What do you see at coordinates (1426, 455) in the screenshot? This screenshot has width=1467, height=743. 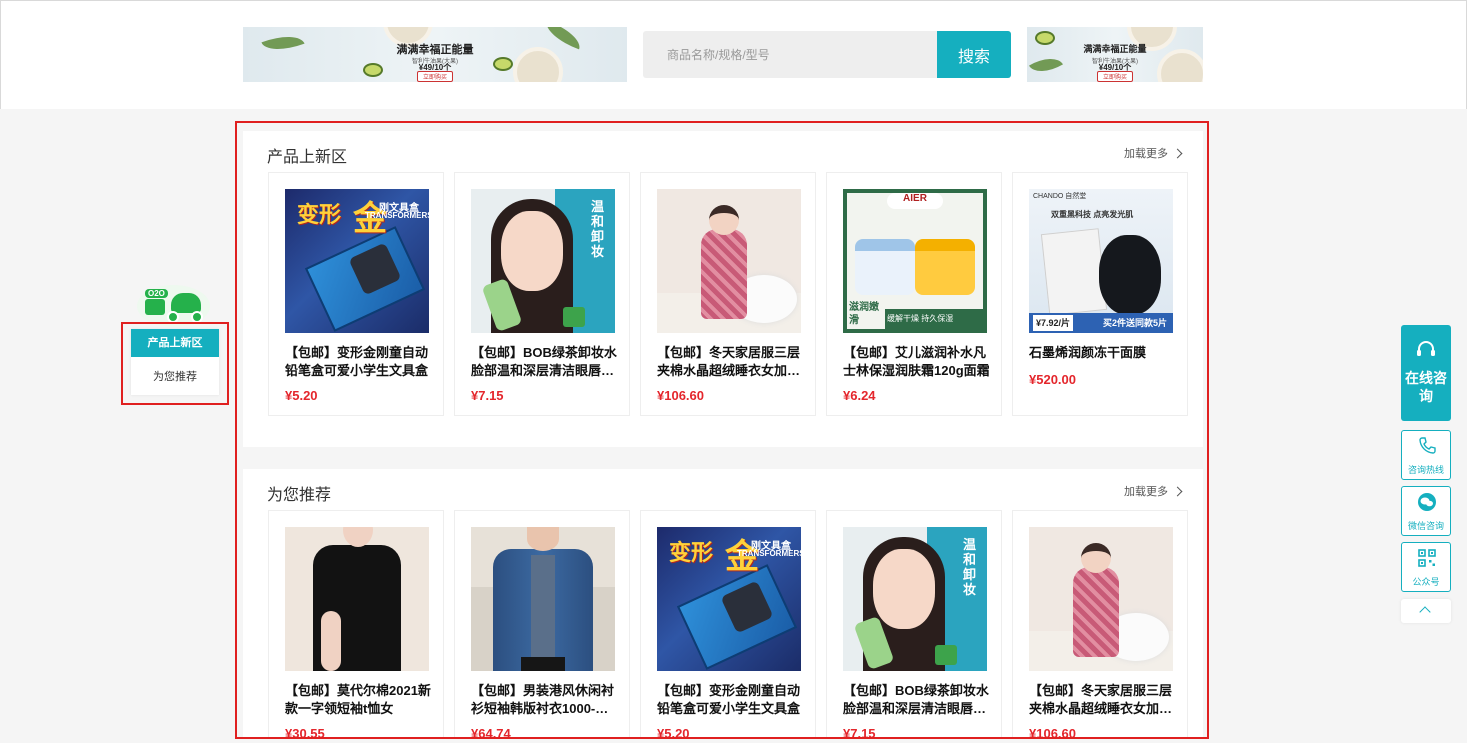 I see `hotline-button: 咨询热线` at bounding box center [1426, 455].